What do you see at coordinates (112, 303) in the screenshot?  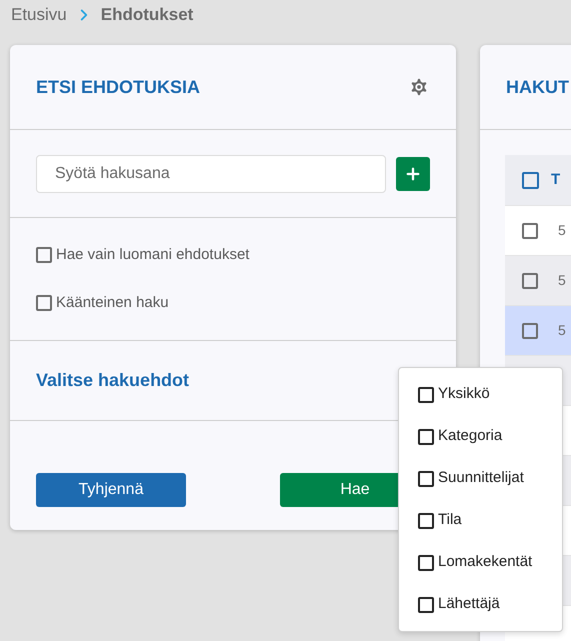 I see `checkbox-label: Käänteinen haku` at bounding box center [112, 303].